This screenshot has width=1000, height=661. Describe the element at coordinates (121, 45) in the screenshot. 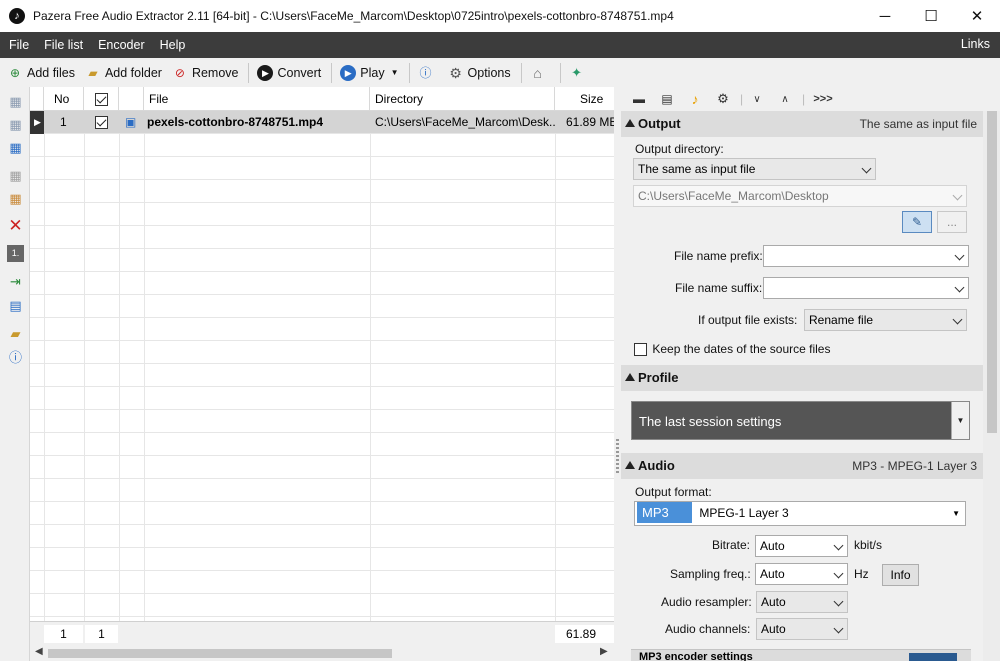

I see `menu-encoder: Encoder` at that location.